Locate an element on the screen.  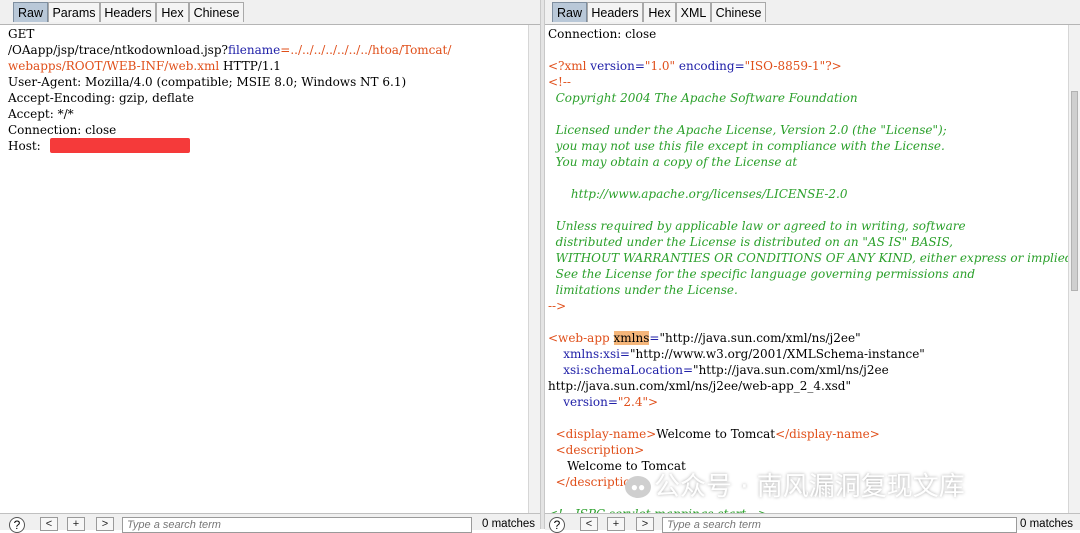
code-token: "2.4" is located at coordinates (633, 402).